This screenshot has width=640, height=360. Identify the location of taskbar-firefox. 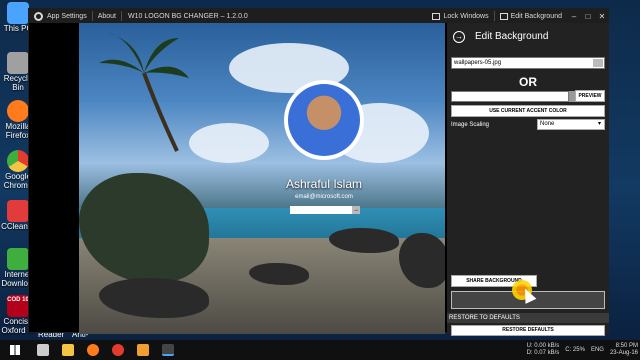
(92, 350).